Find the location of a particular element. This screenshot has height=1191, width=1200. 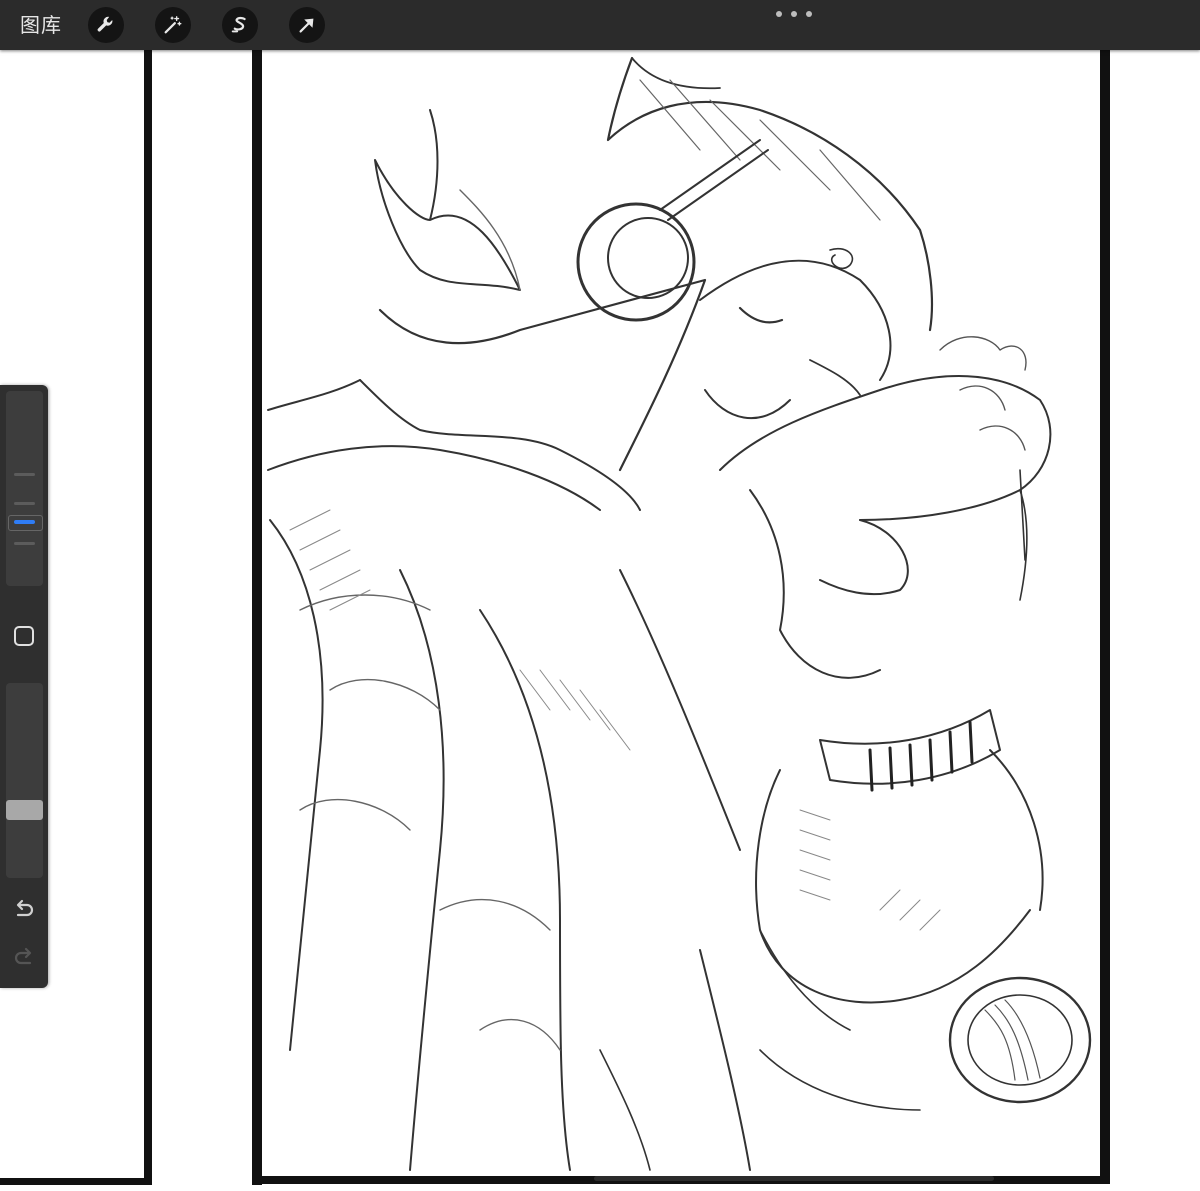

modify-button is located at coordinates (24, 636).